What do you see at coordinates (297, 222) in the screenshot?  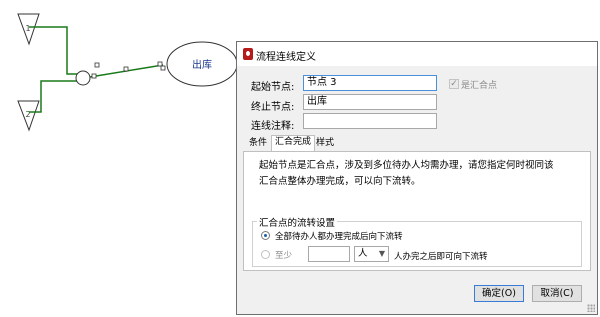 I see `group-title: 汇合点的流转设置` at bounding box center [297, 222].